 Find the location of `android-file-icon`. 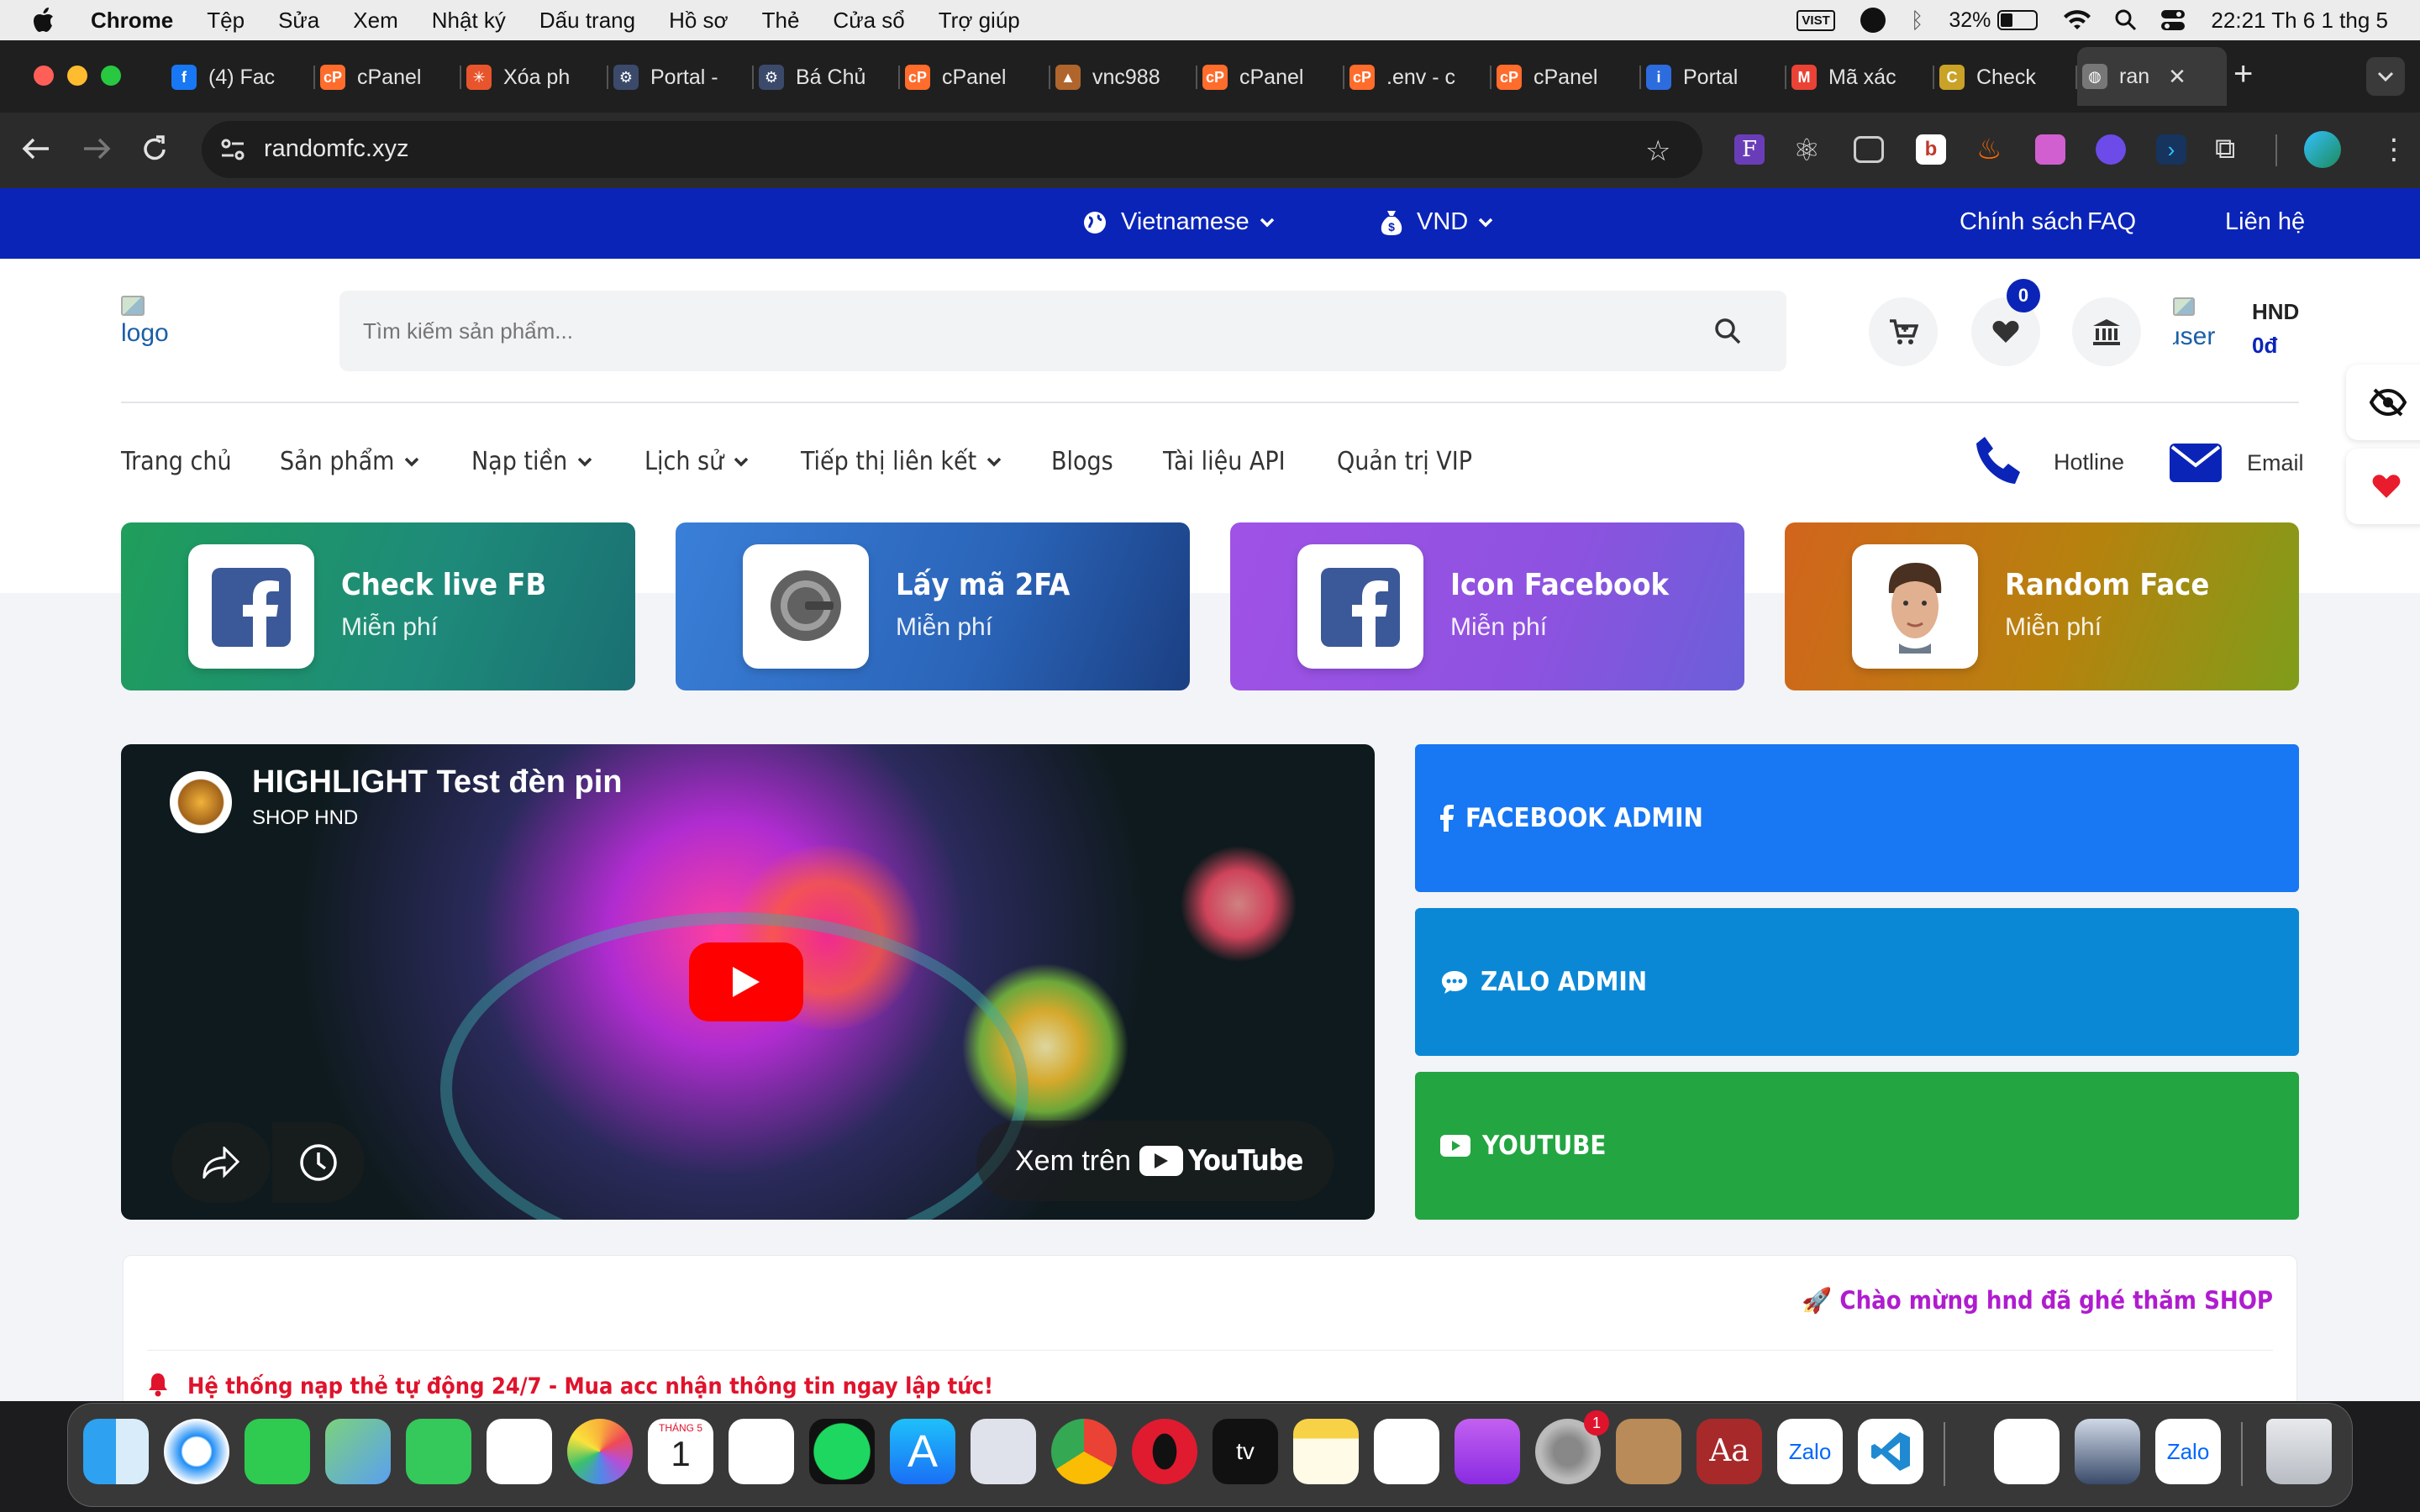

android-file-icon is located at coordinates (519, 1451).